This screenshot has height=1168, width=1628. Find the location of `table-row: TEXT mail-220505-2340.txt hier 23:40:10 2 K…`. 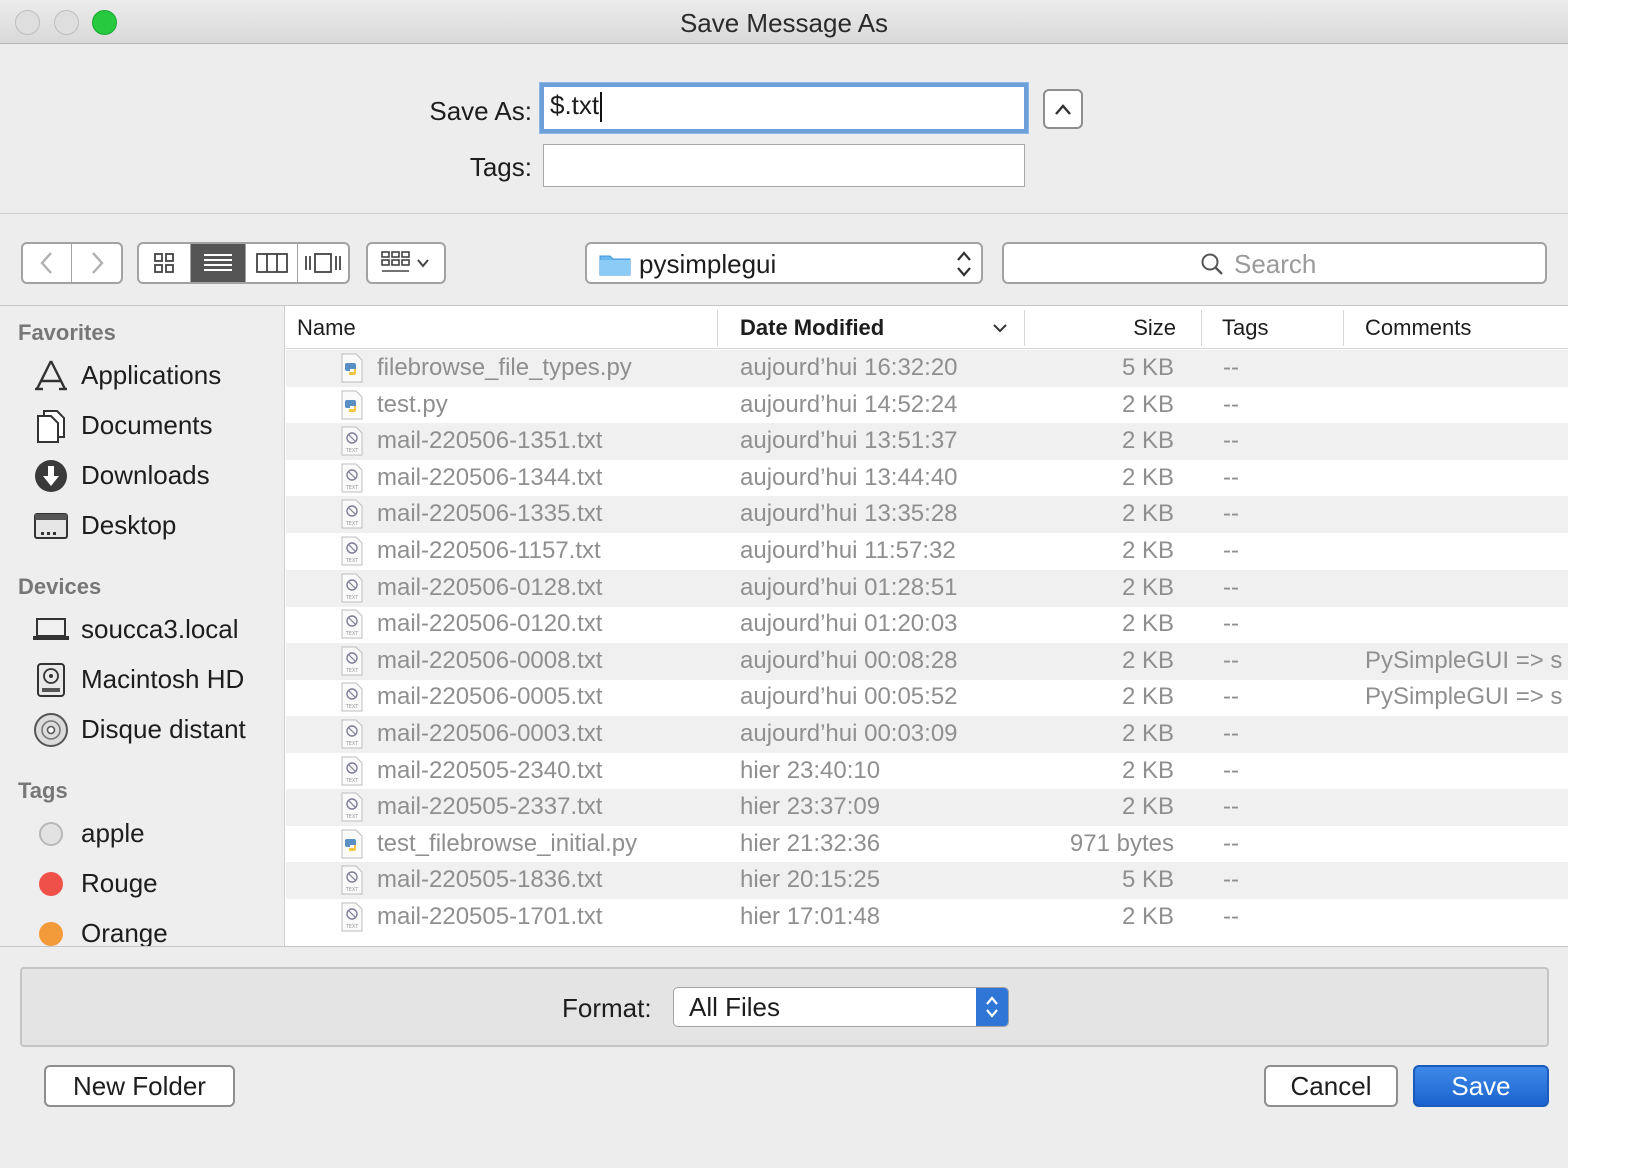

table-row: TEXT mail-220505-2340.txt hier 23:40:10 2 K… is located at coordinates (927, 771).